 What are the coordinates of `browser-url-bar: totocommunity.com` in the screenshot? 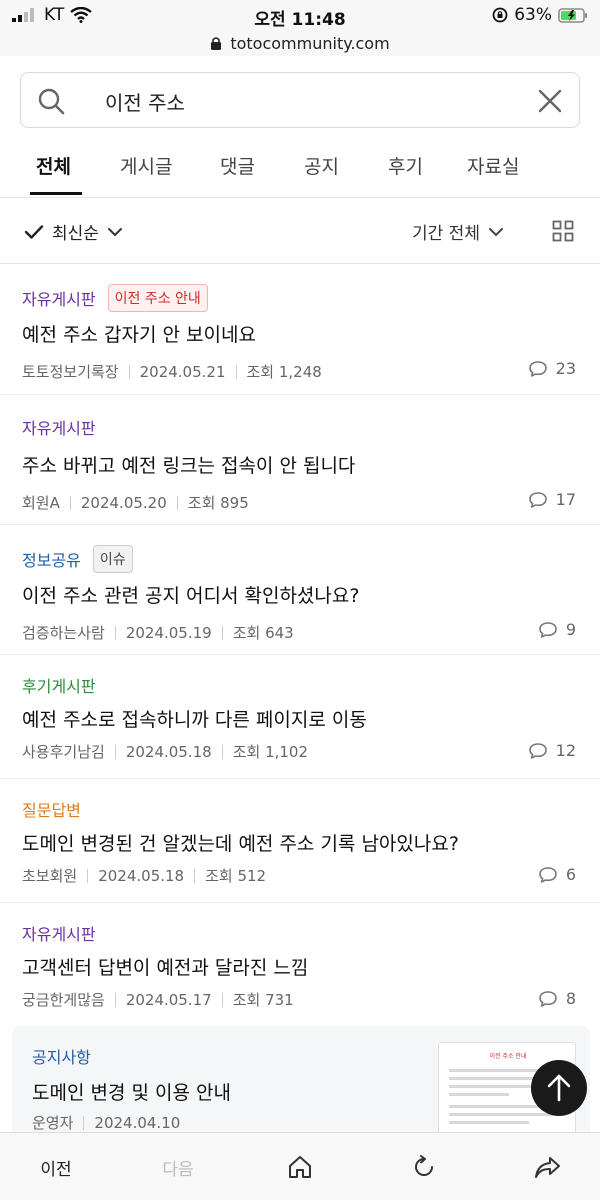 It's located at (300, 43).